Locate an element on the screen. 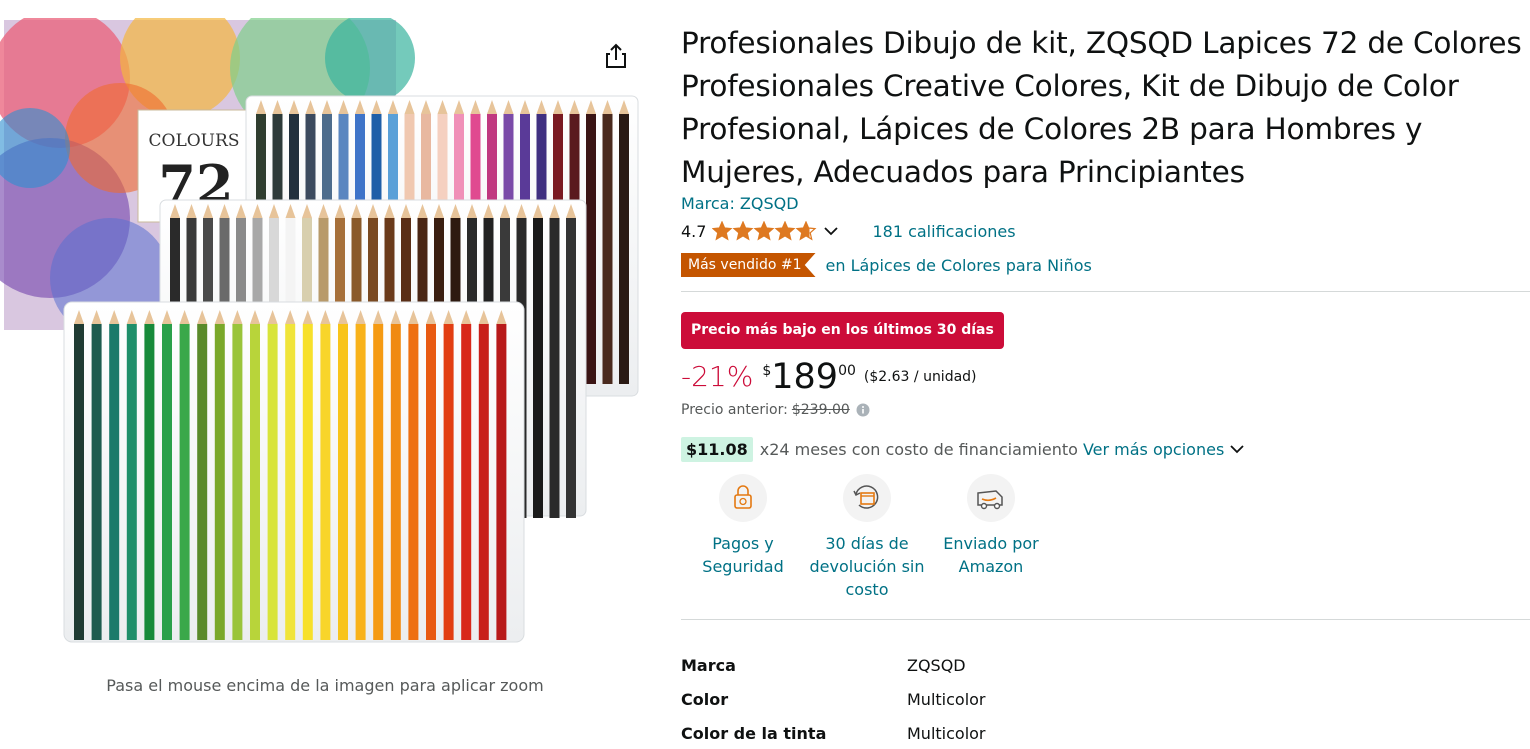 The width and height of the screenshot is (1530, 749). price-row: -21% $ 189 00 ($2.63 / unidad) is located at coordinates (829, 377).